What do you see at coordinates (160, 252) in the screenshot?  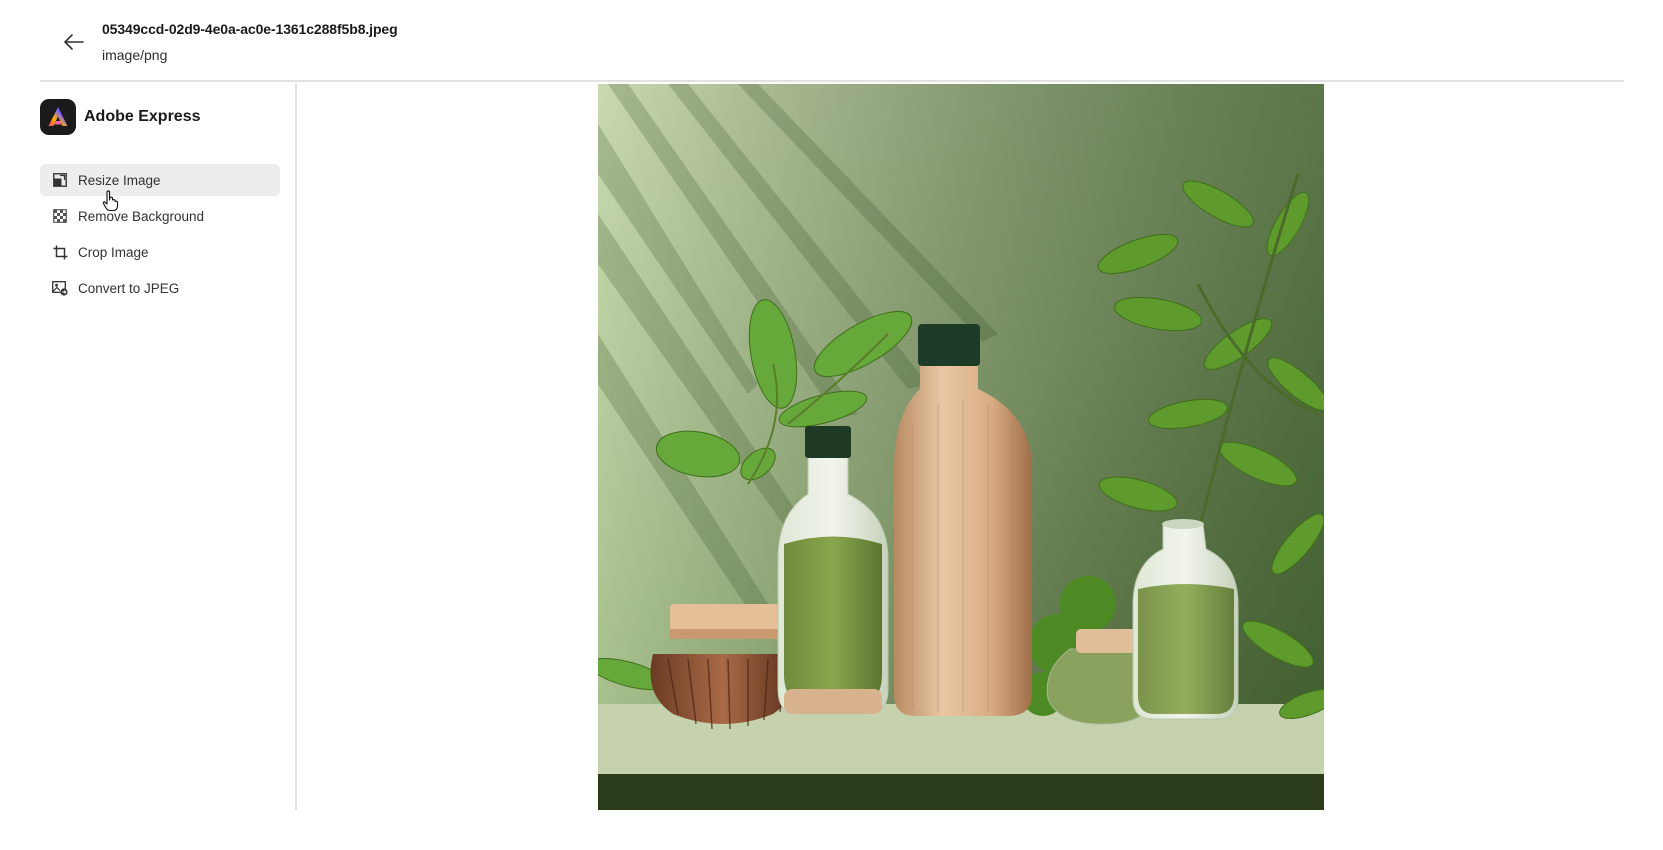 I see `menu-item-crop-image: Crop Image` at bounding box center [160, 252].